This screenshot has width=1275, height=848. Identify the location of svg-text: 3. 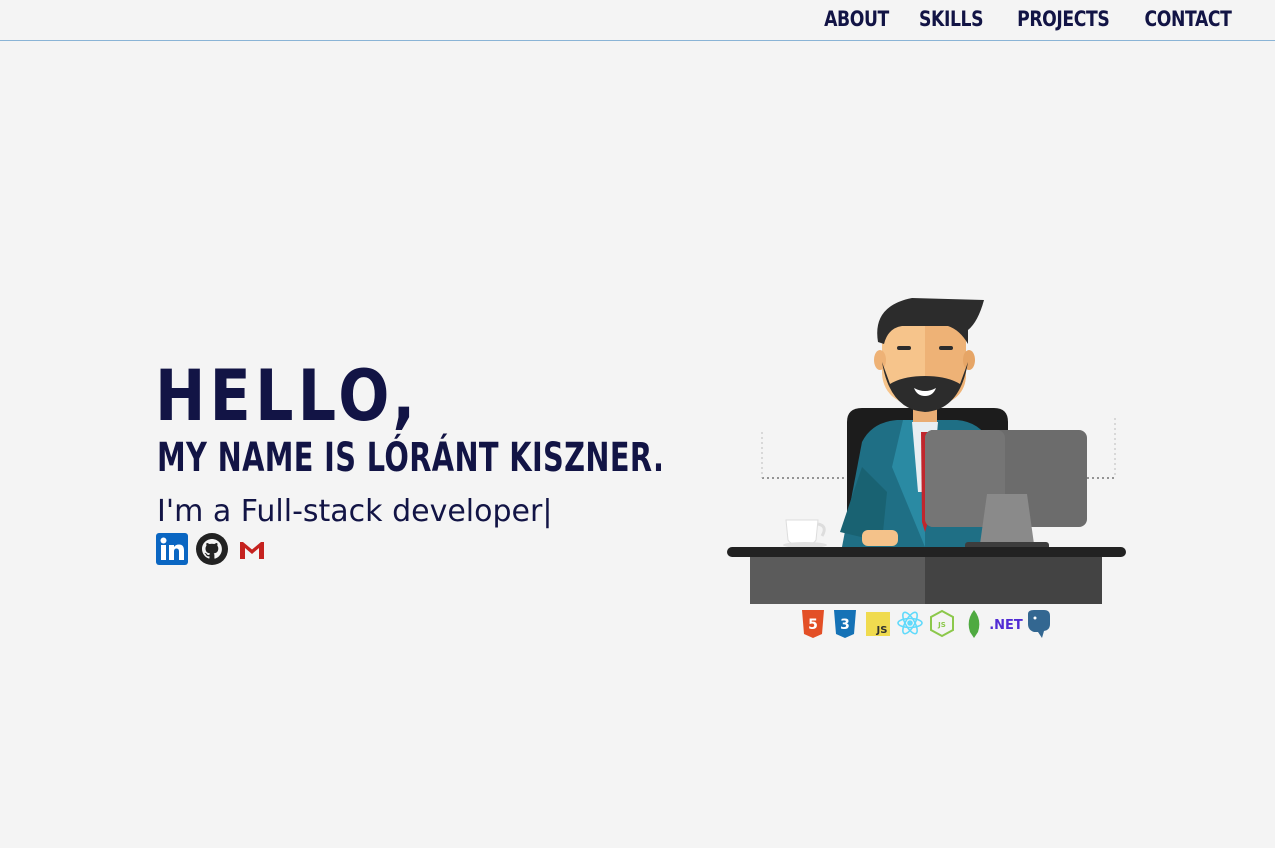
(845, 625).